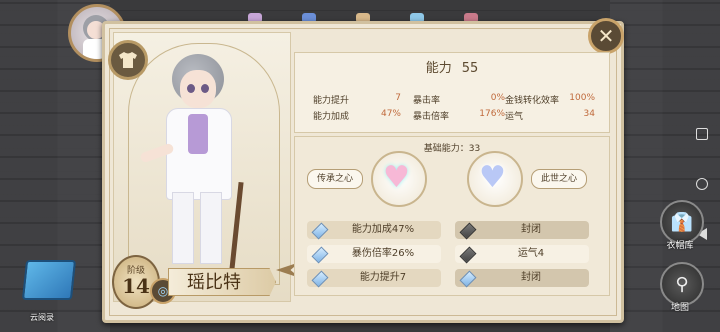  I want to click on close-icon: ✕, so click(606, 36).